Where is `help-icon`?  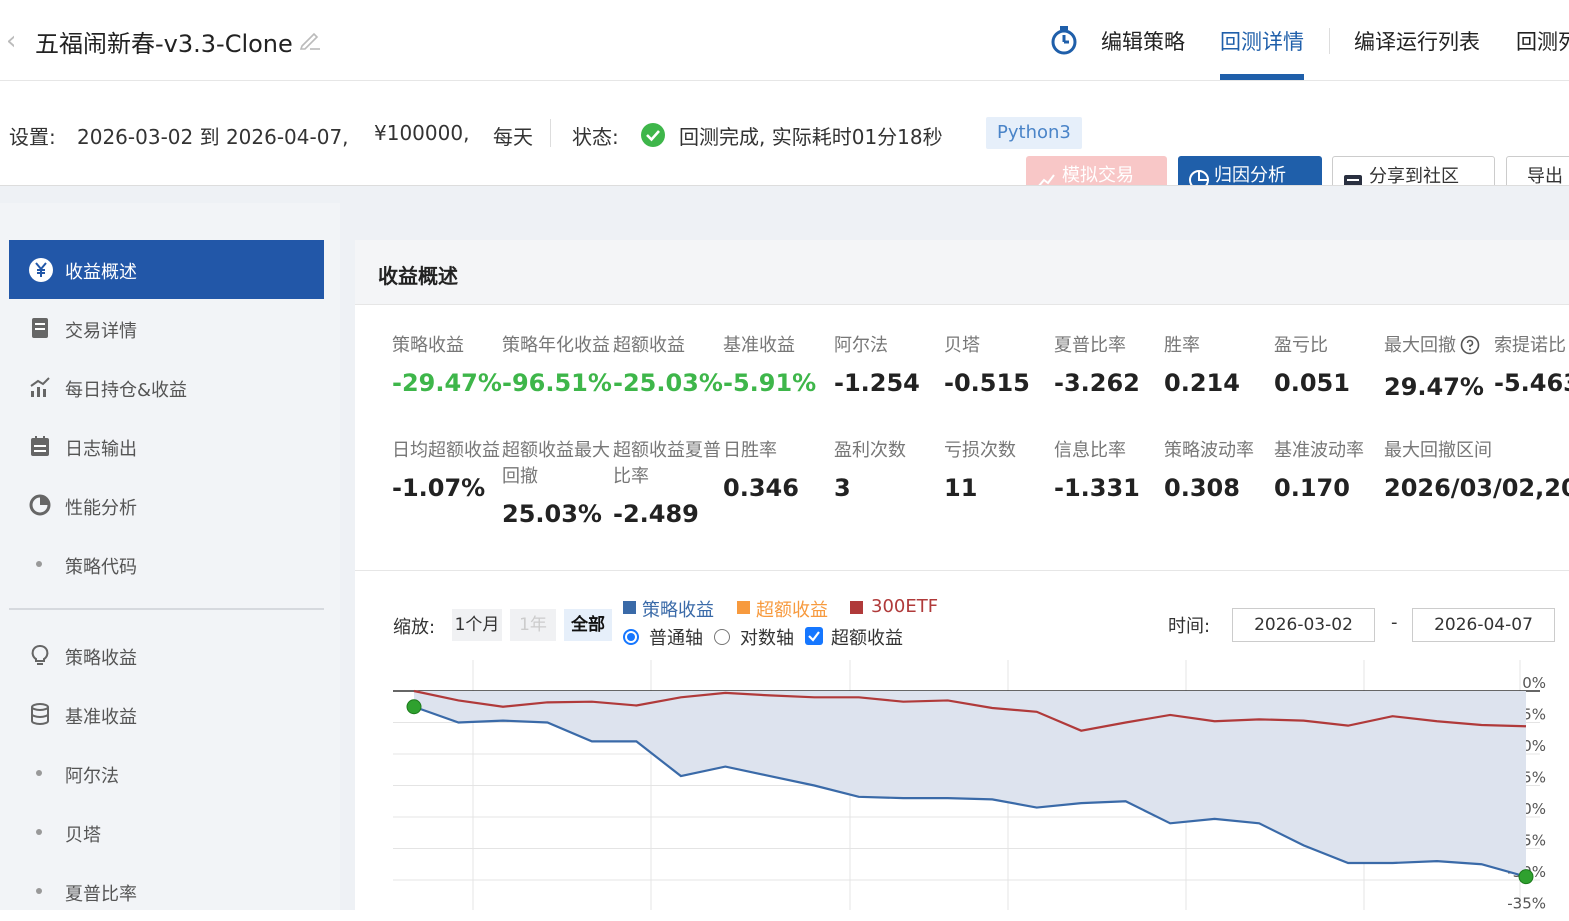
help-icon is located at coordinates (1470, 349).